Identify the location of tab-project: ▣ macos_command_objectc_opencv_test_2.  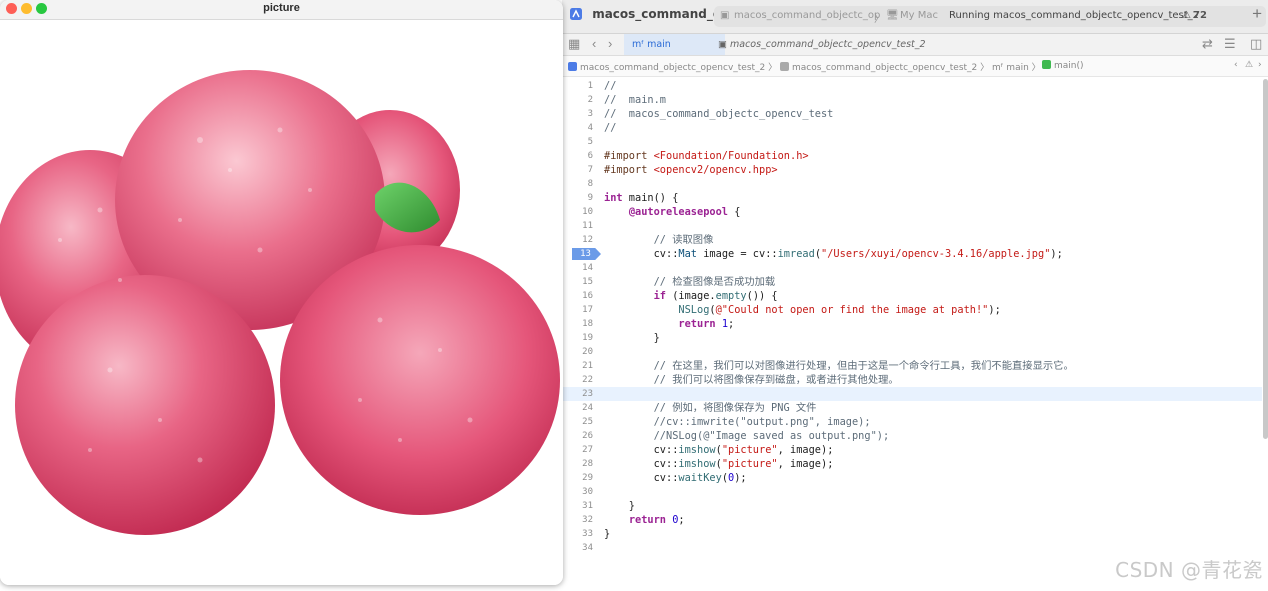
(828, 44).